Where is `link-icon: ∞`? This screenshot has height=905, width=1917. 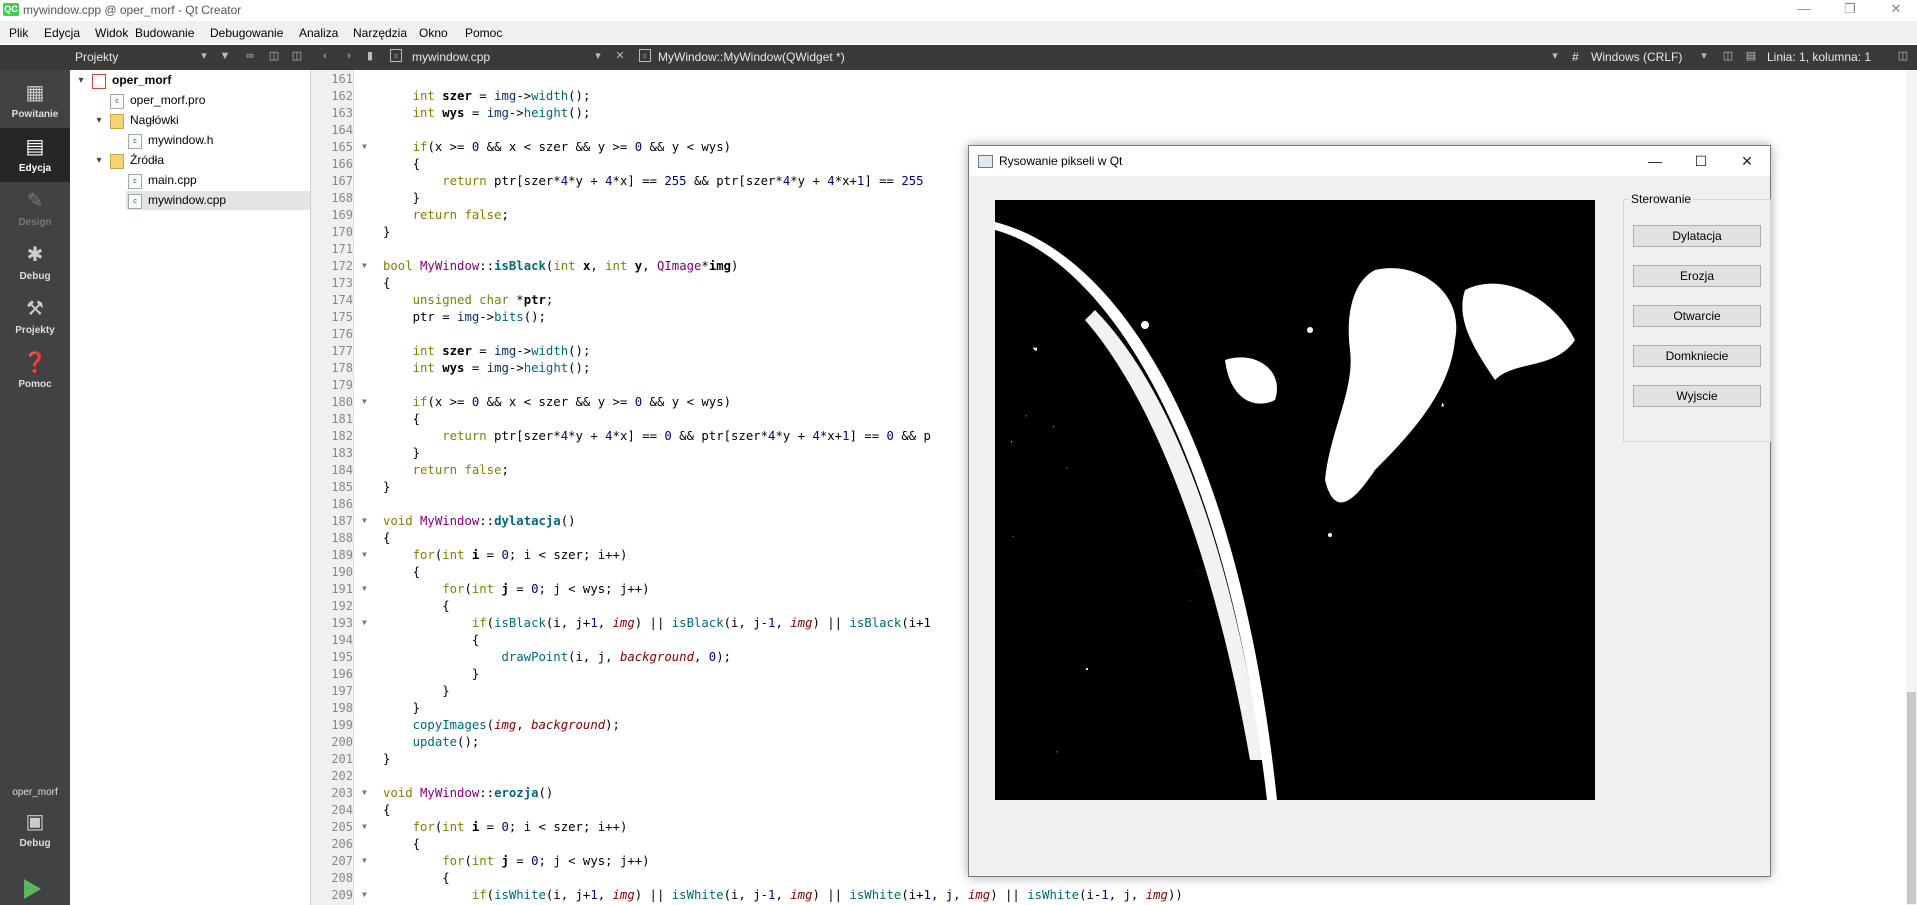 link-icon: ∞ is located at coordinates (250, 56).